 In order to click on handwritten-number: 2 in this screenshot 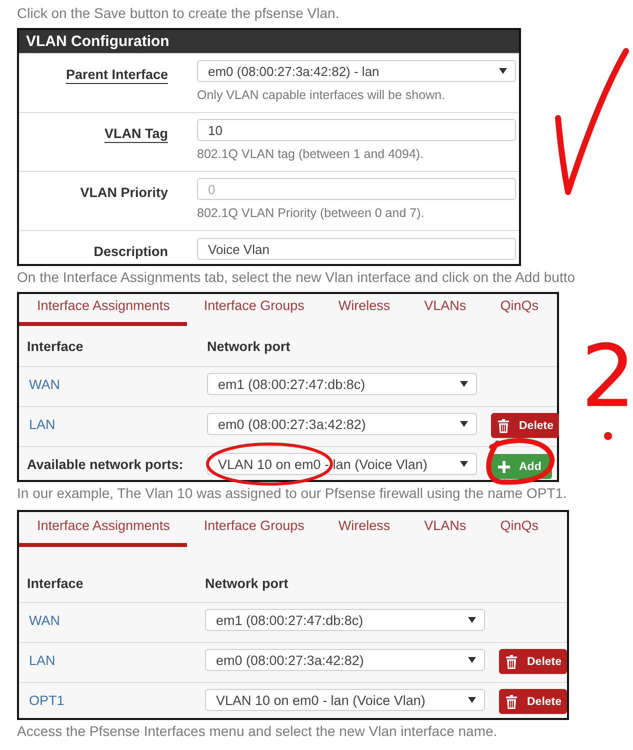, I will do `click(607, 377)`.